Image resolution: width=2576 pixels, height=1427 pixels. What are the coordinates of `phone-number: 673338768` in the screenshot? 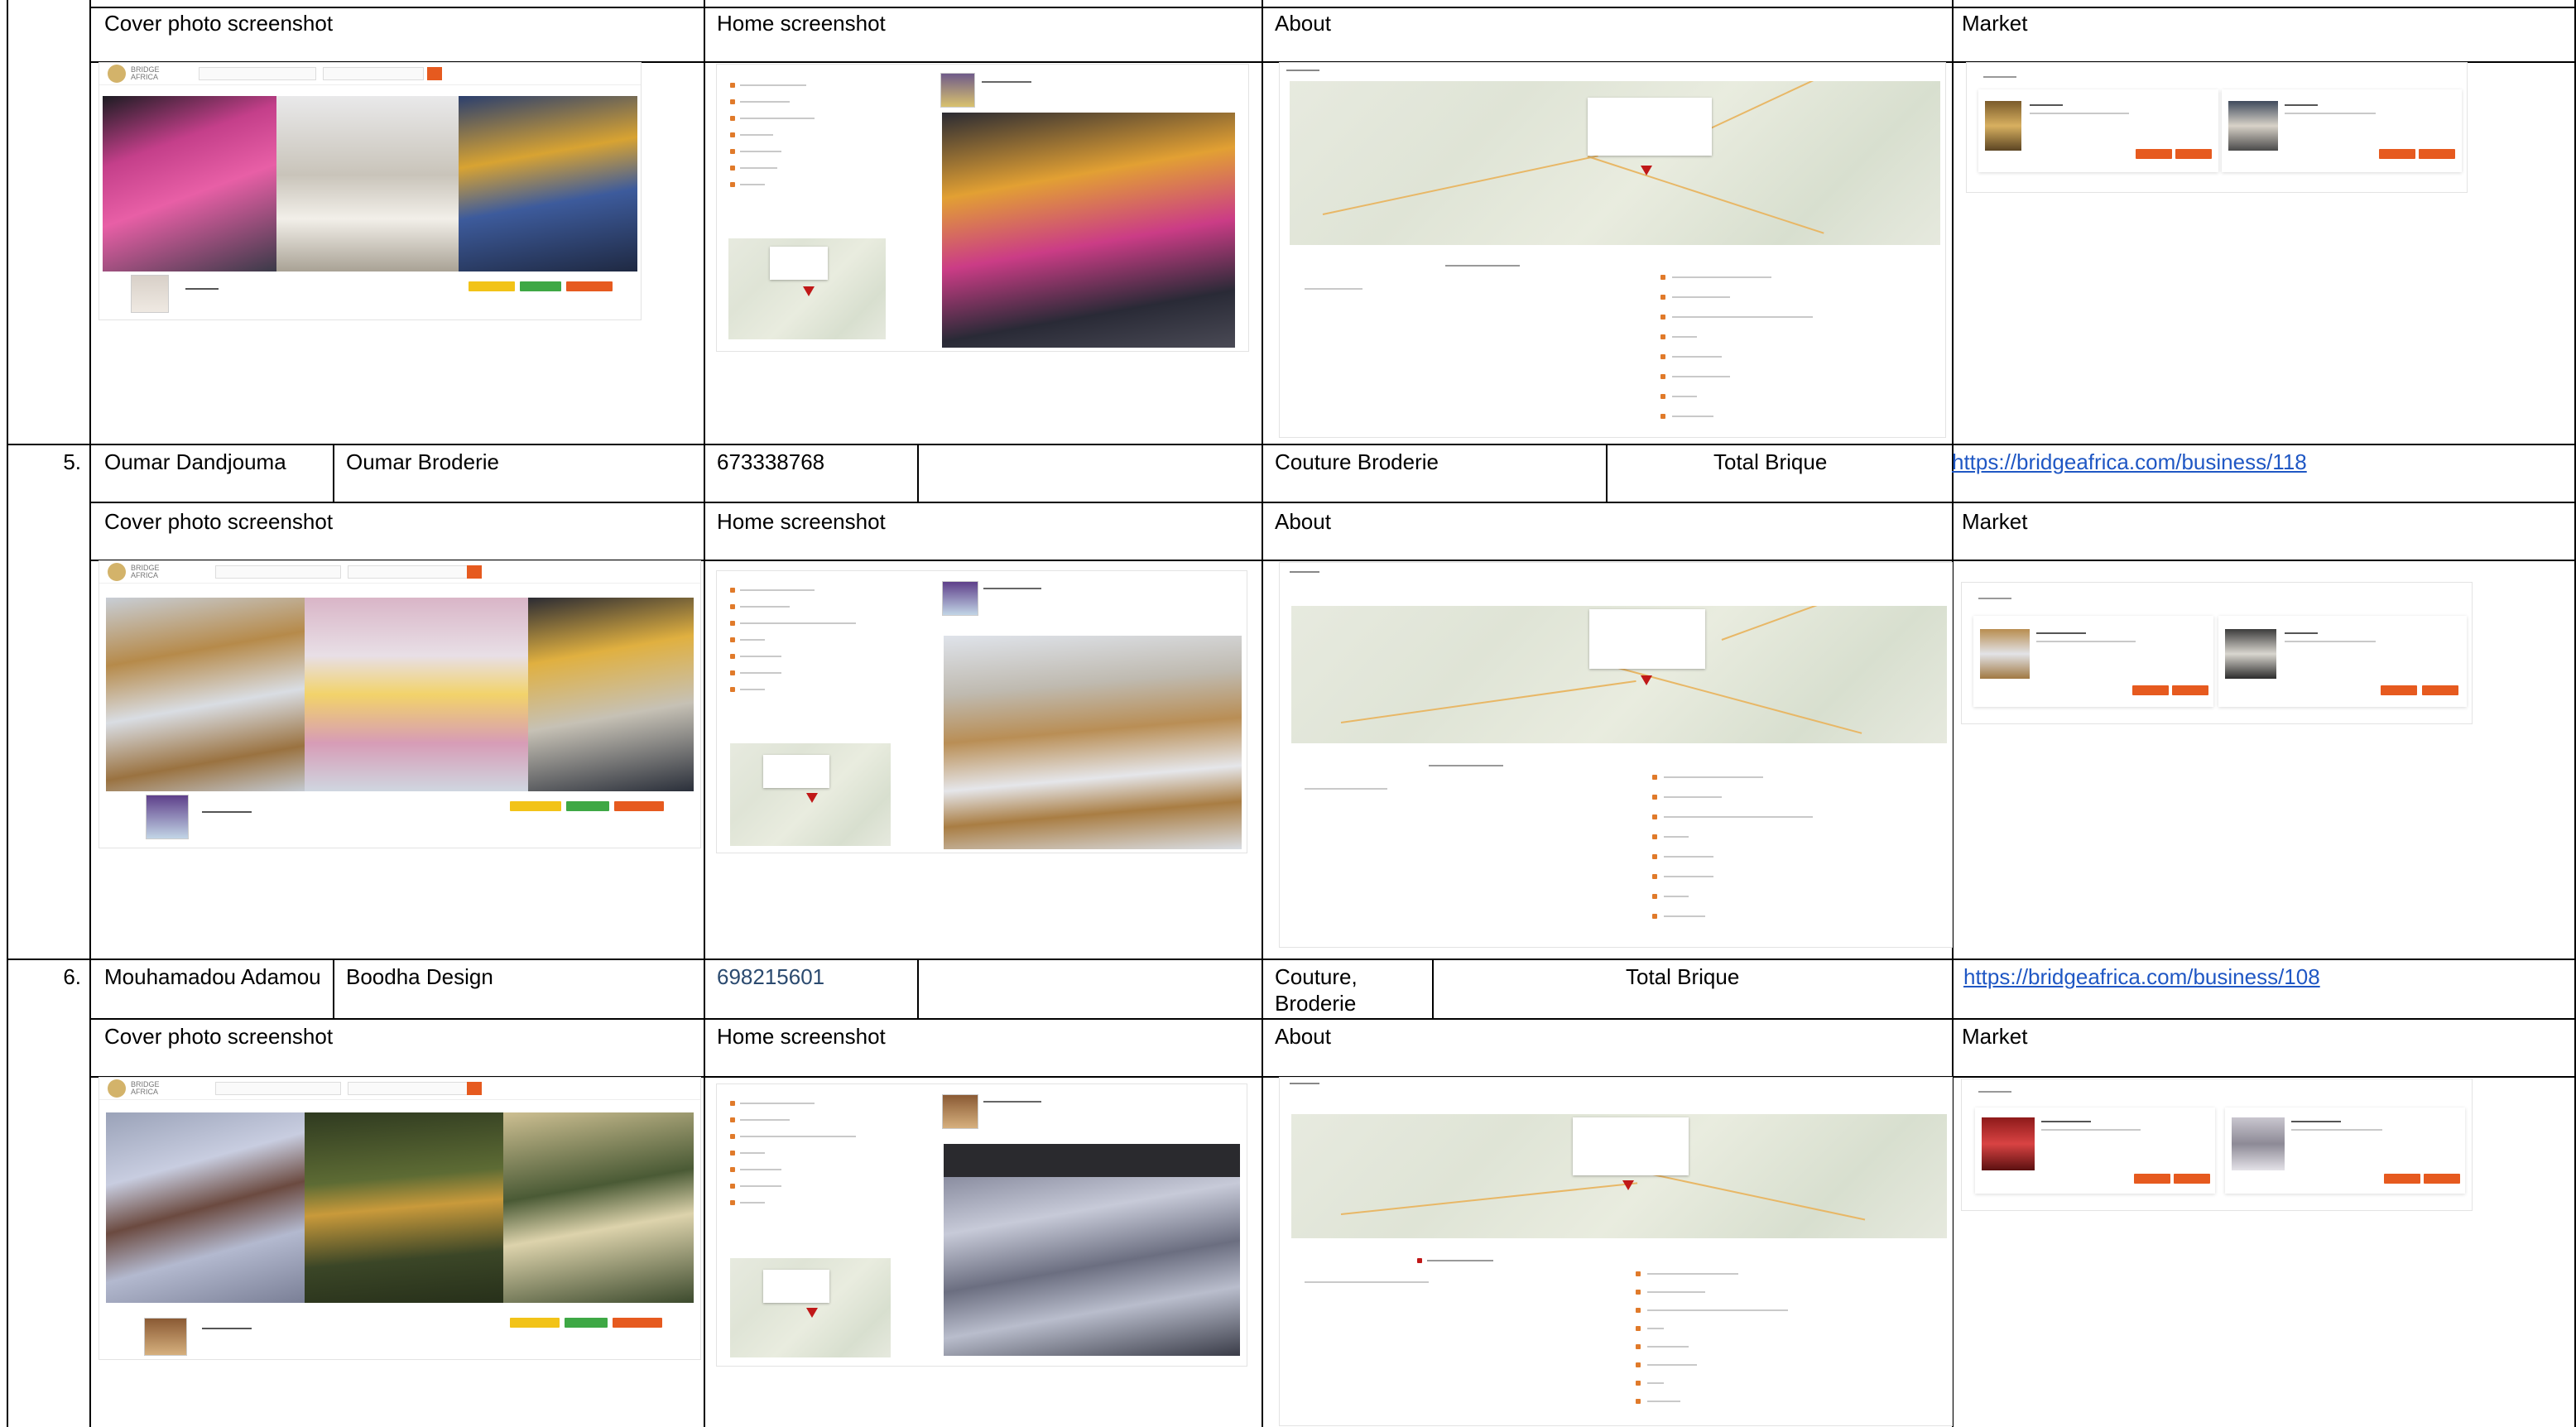 It's located at (771, 462).